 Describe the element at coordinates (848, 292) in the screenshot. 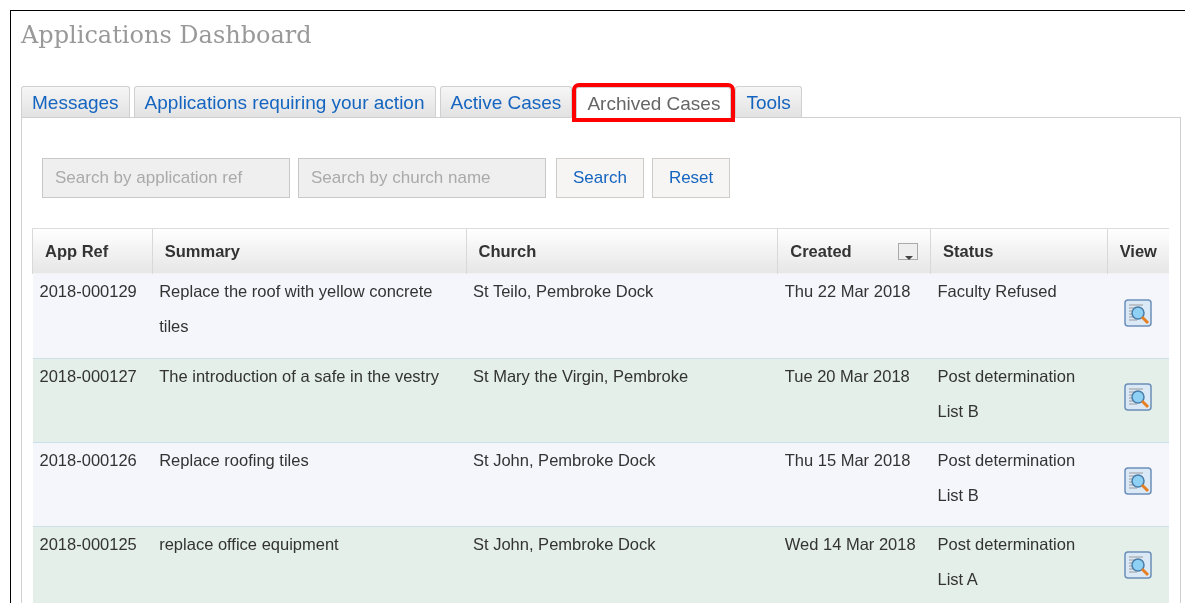

I see `table-cell-text: Thu 22 Mar 2018` at that location.